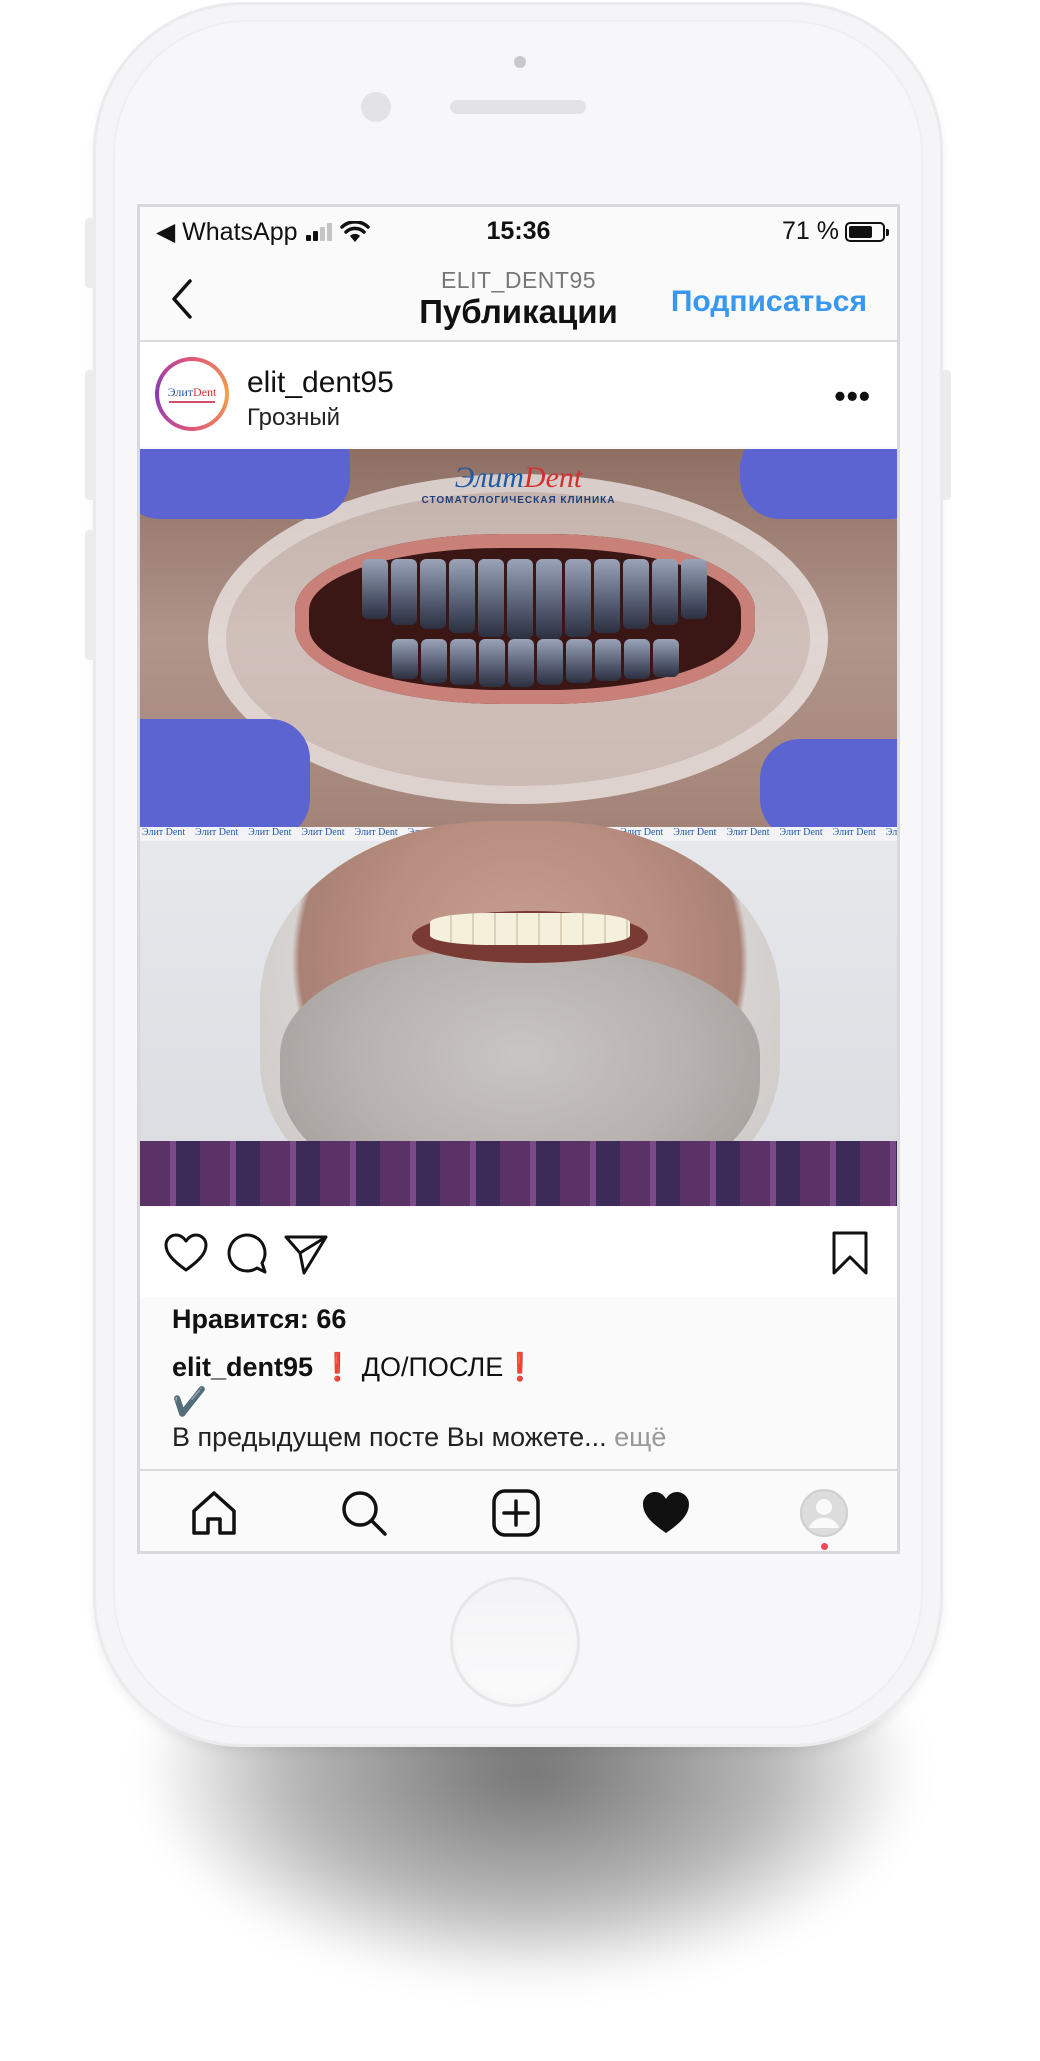  I want to click on glove-bottom-right, so click(828, 789).